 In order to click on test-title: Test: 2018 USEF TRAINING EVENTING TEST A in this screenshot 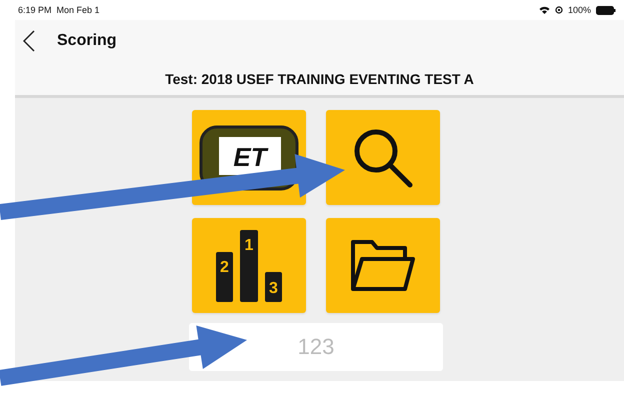, I will do `click(319, 78)`.